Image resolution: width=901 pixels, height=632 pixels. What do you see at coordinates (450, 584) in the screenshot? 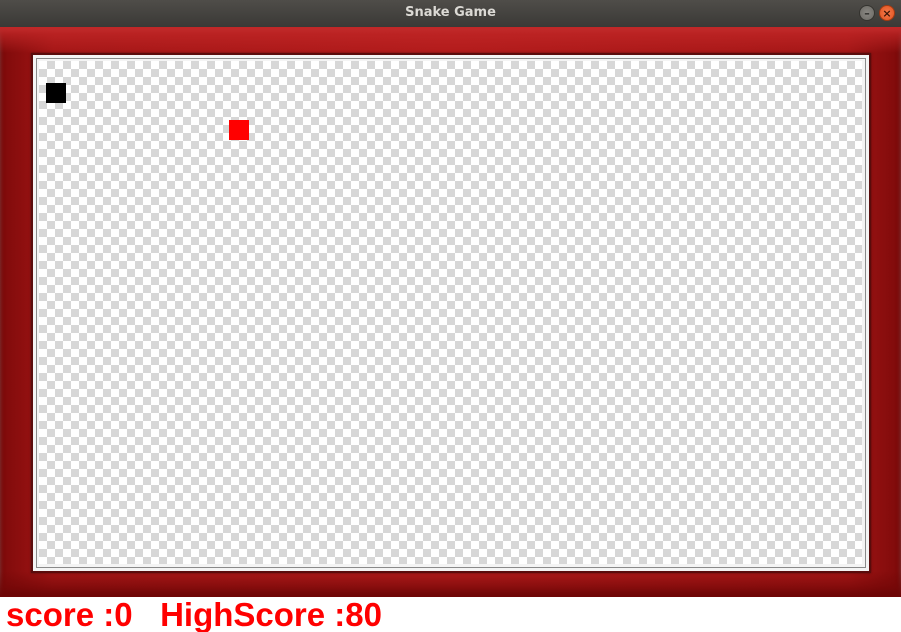
I see `frame-shadow` at bounding box center [450, 584].